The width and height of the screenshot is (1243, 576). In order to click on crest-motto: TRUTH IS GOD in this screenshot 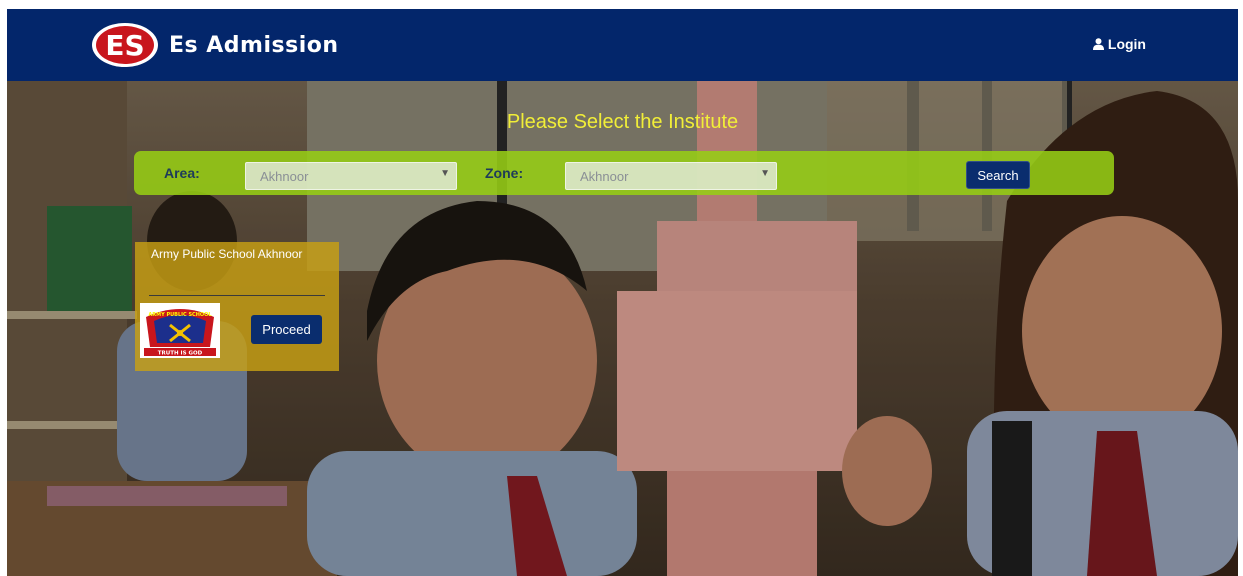, I will do `click(180, 354)`.